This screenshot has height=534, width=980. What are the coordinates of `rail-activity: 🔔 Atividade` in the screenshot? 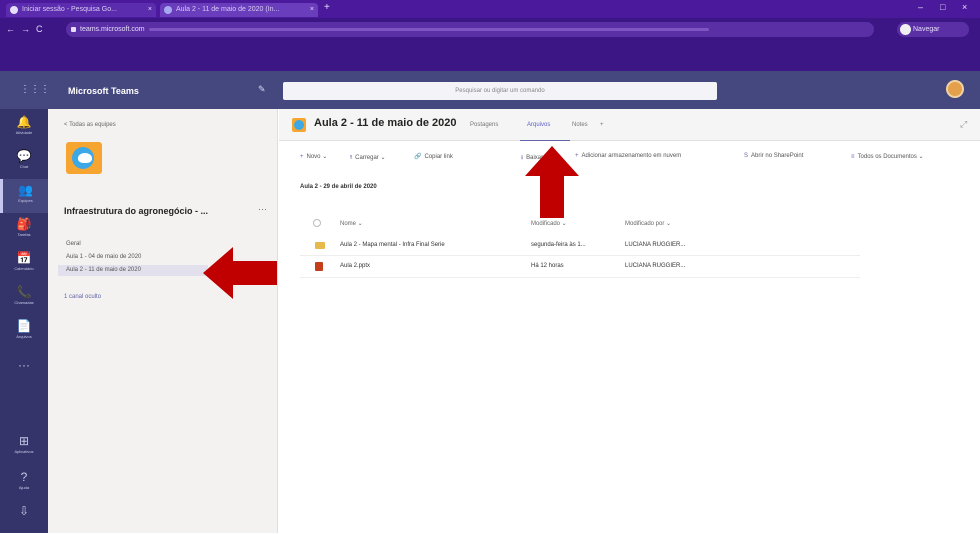 It's located at (24, 128).